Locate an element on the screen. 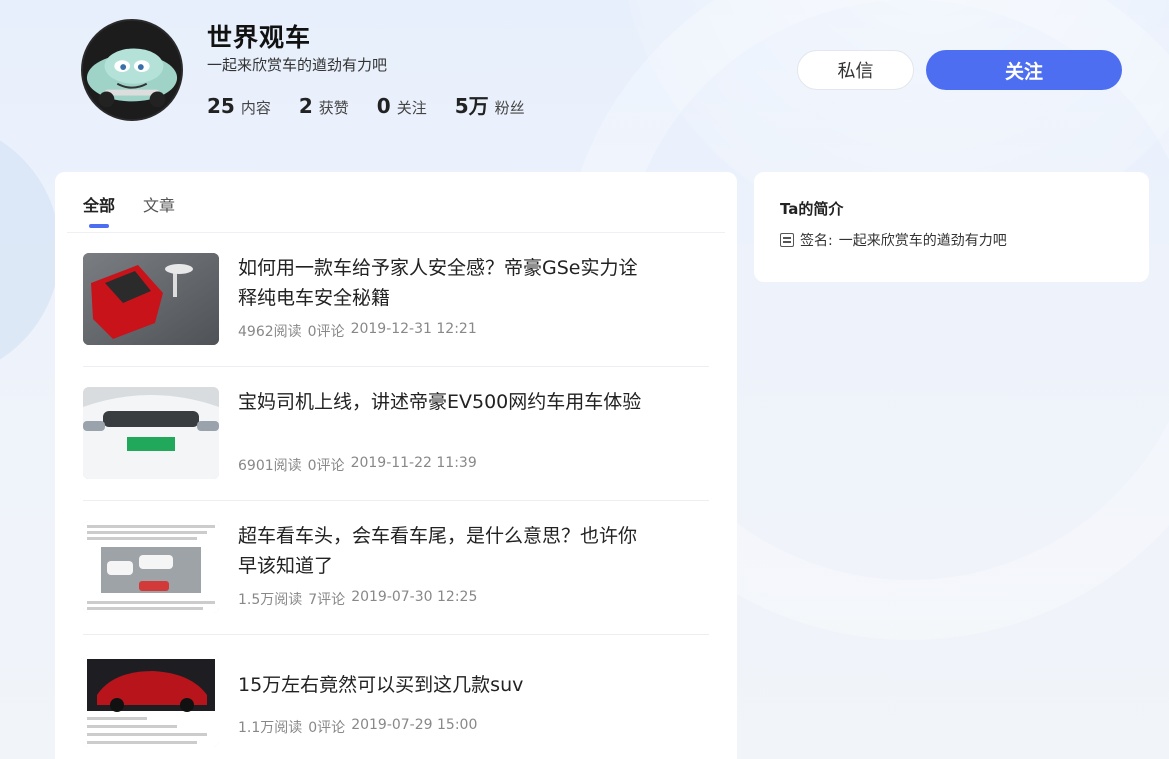 This screenshot has height=759, width=1169. stat-number: 0 is located at coordinates (383, 106).